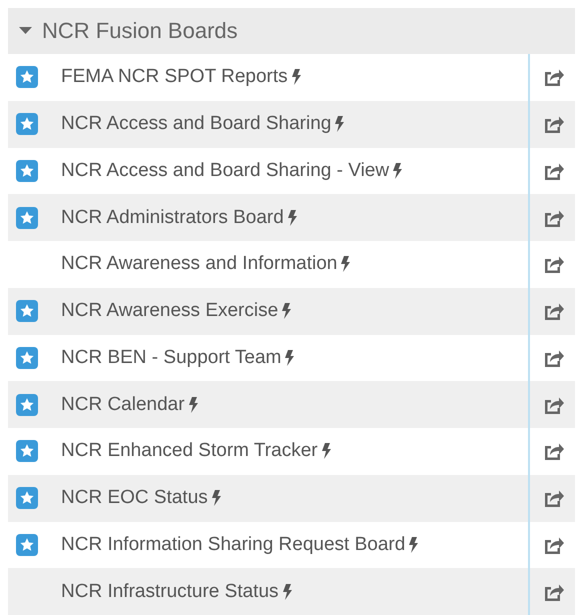 The image size is (583, 615). I want to click on board-name: NCR BEN - Support Team, so click(171, 357).